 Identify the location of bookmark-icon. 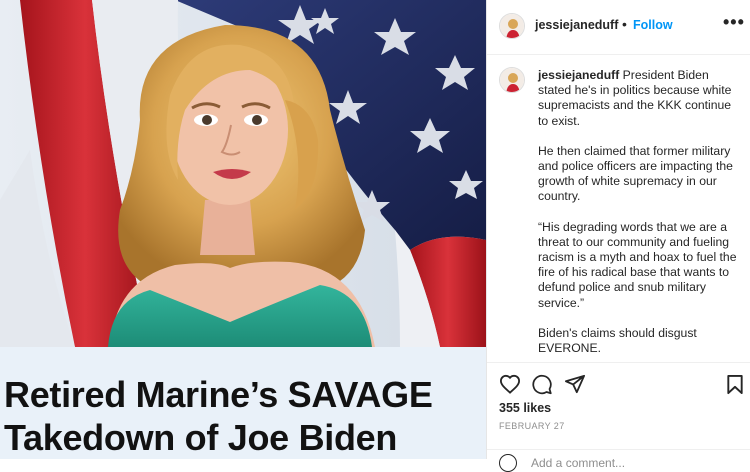
(735, 387).